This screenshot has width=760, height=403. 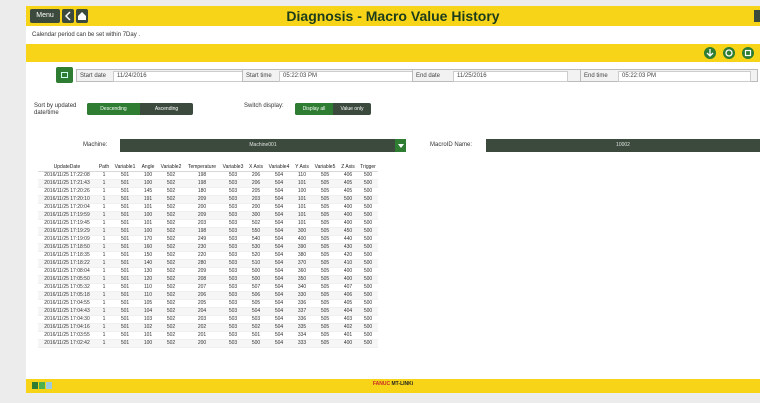 I want to click on column-header: Path, so click(x=104, y=168).